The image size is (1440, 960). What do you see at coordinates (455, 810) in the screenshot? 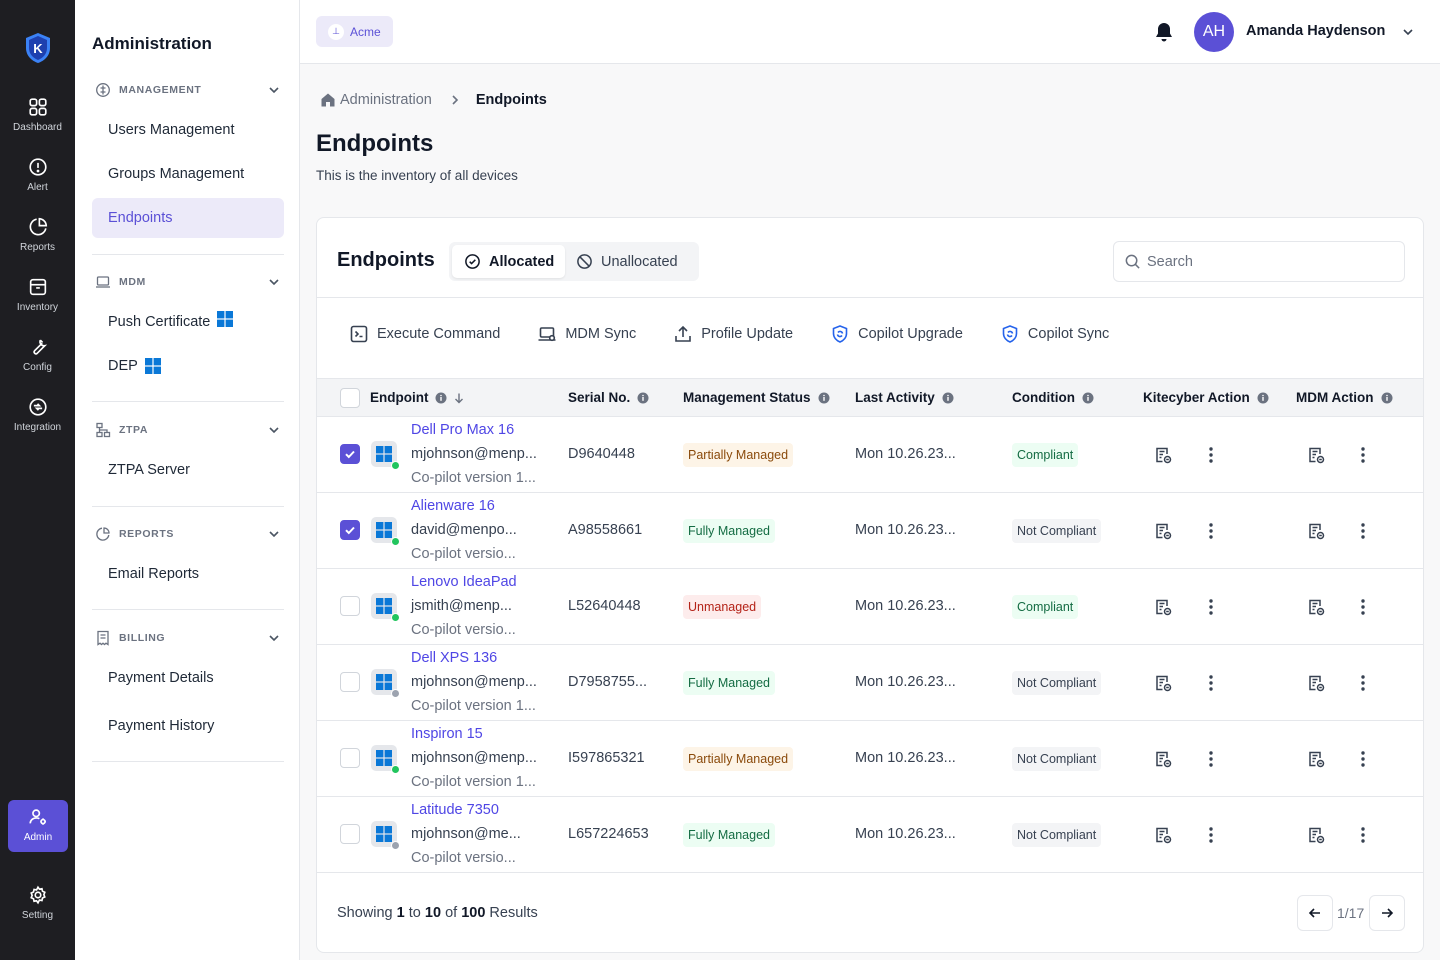
I see `endpoint-name-link: Latitude 7350` at bounding box center [455, 810].